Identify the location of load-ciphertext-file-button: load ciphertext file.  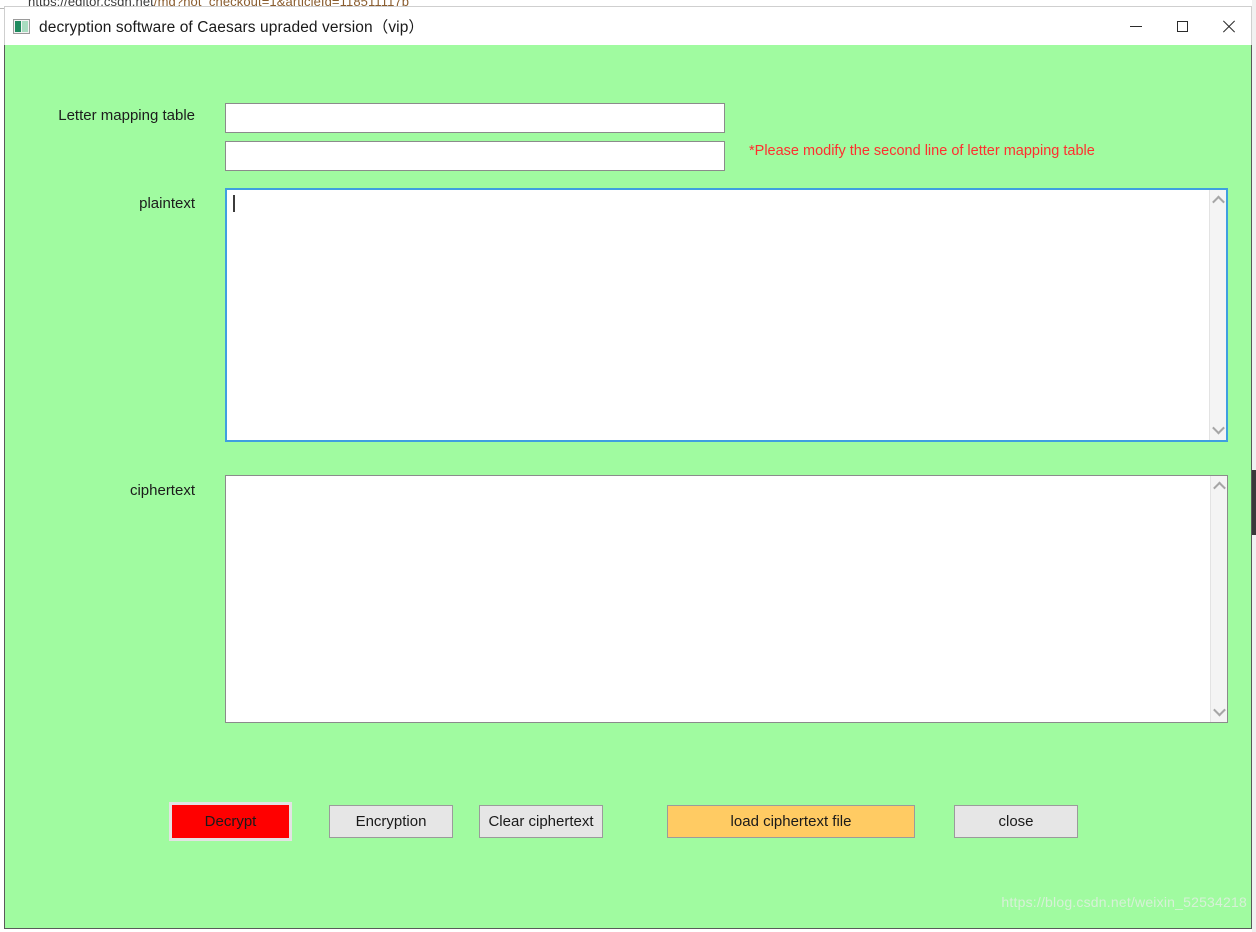
(791, 821).